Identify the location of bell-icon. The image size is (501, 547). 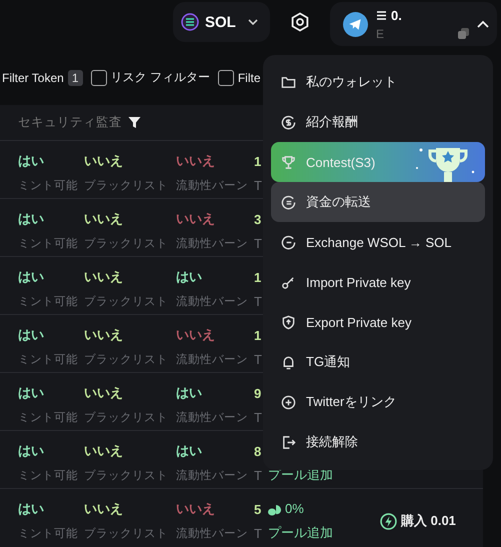
(288, 362).